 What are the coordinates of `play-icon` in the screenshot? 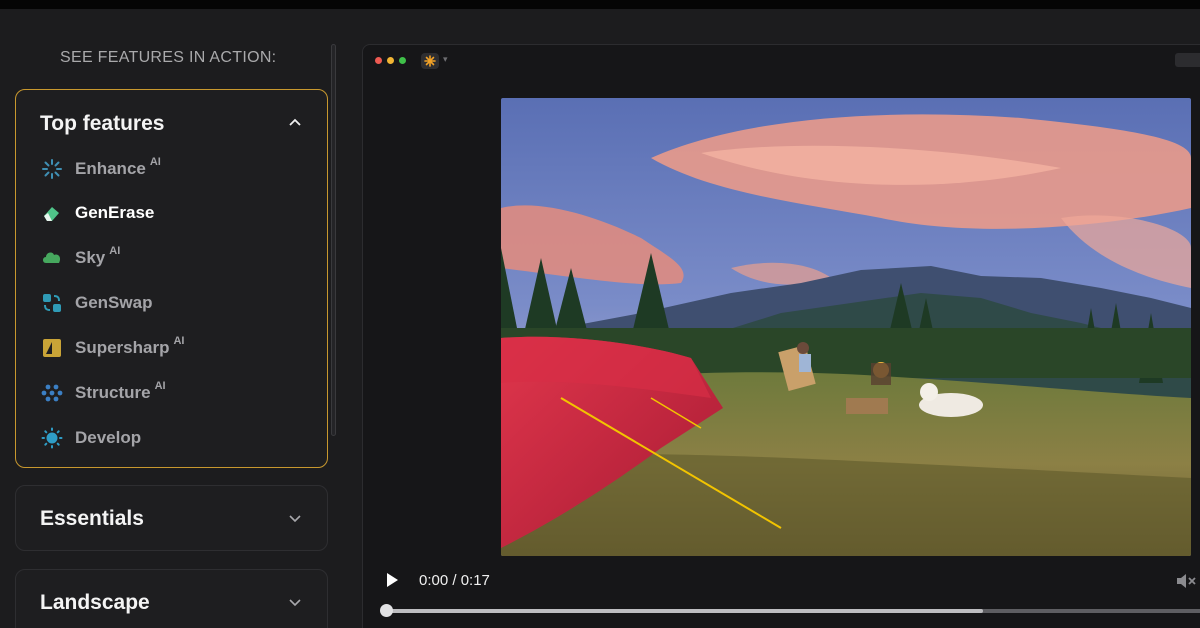 It's located at (392, 580).